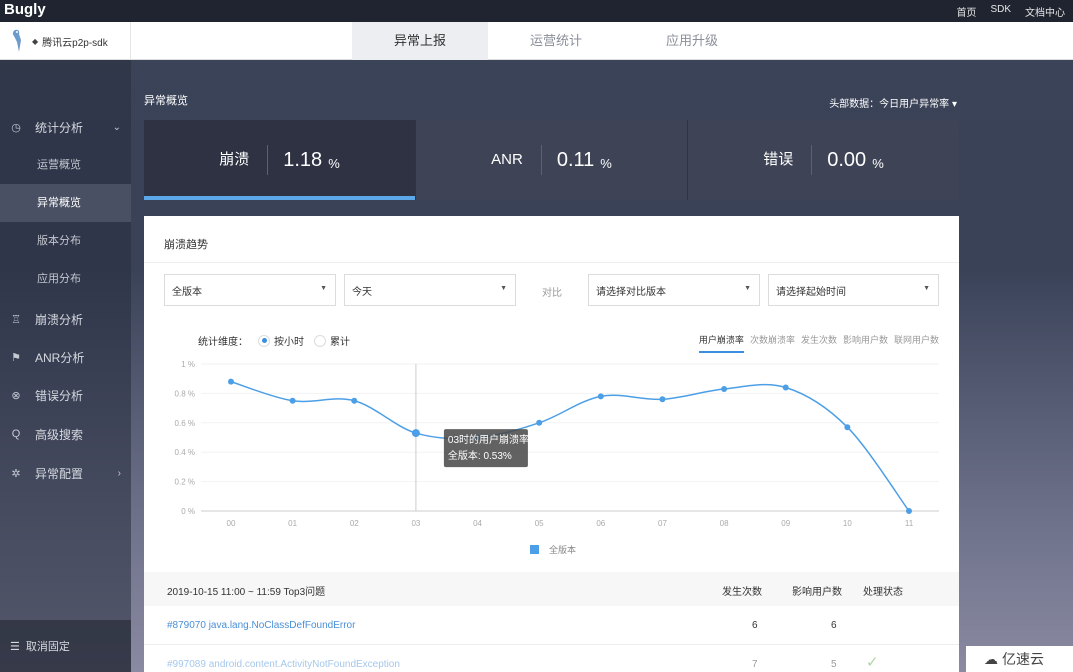 This screenshot has width=1073, height=672. What do you see at coordinates (16, 357) in the screenshot?
I see `anr-icon: ⚑` at bounding box center [16, 357].